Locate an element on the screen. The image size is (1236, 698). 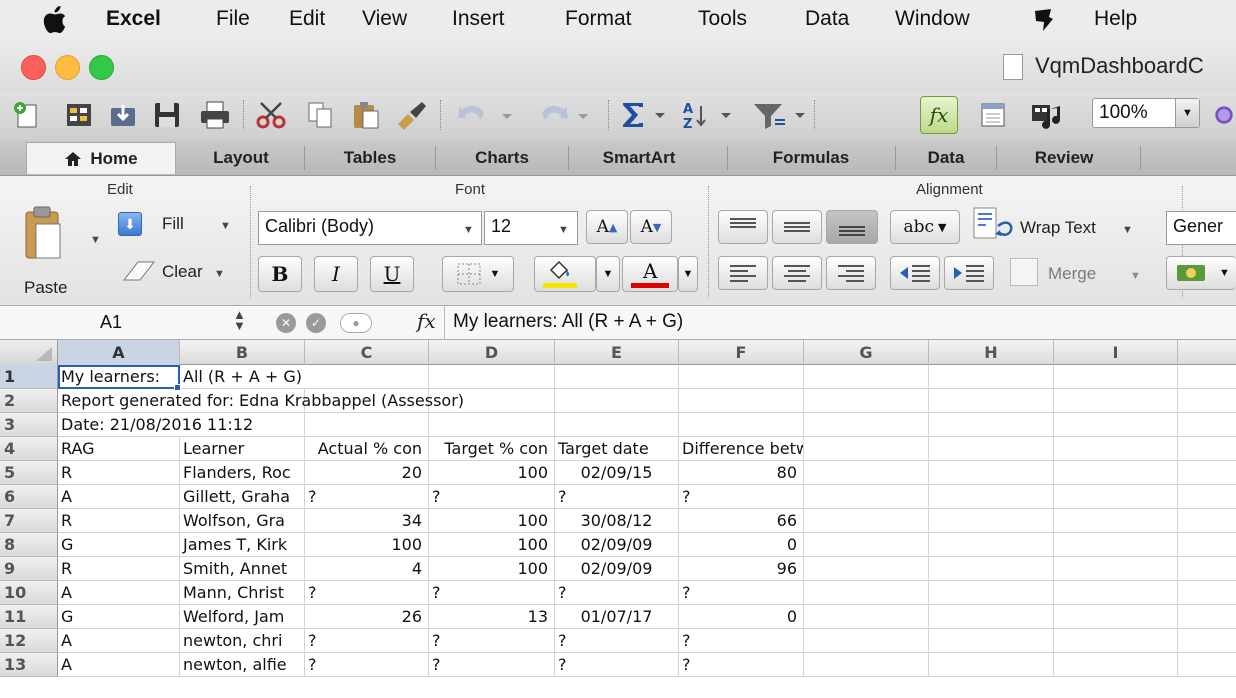
row-header: 11 is located at coordinates (29, 617).